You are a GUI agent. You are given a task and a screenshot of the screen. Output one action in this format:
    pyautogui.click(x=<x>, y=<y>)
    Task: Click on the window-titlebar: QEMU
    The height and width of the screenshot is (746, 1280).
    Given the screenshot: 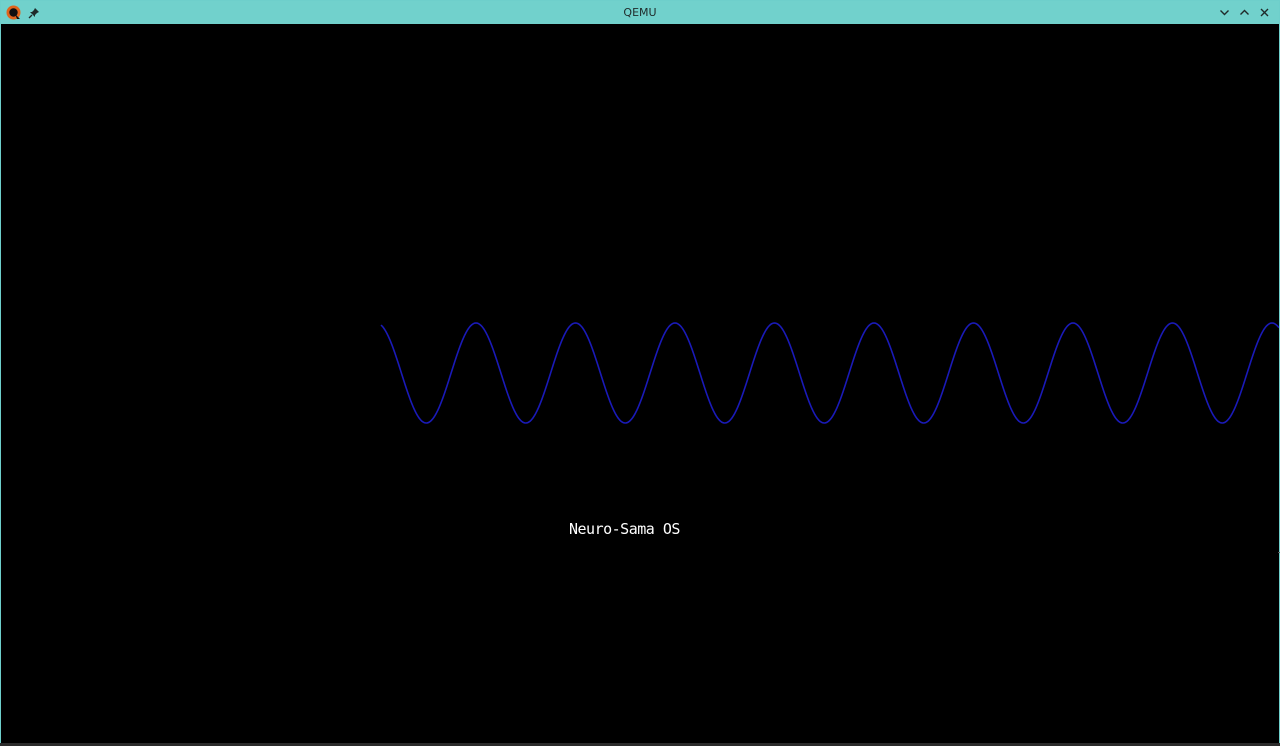 What is the action you would take?
    pyautogui.click(x=640, y=12)
    